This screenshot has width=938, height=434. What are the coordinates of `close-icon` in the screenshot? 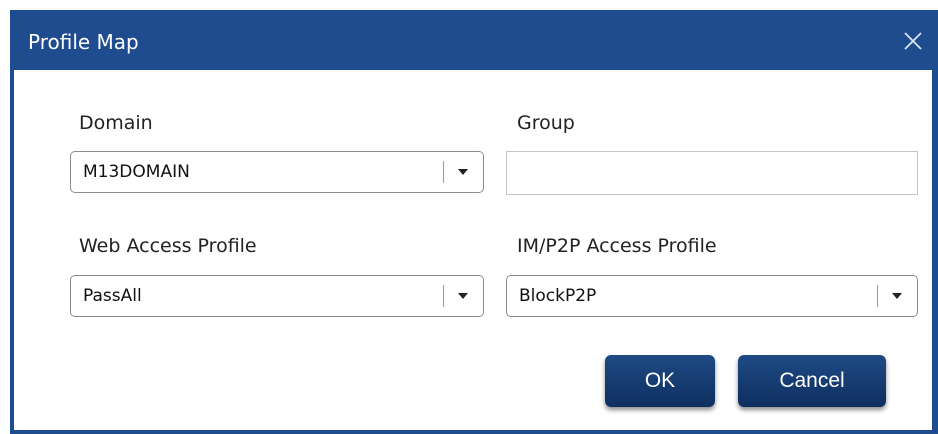 It's located at (913, 41).